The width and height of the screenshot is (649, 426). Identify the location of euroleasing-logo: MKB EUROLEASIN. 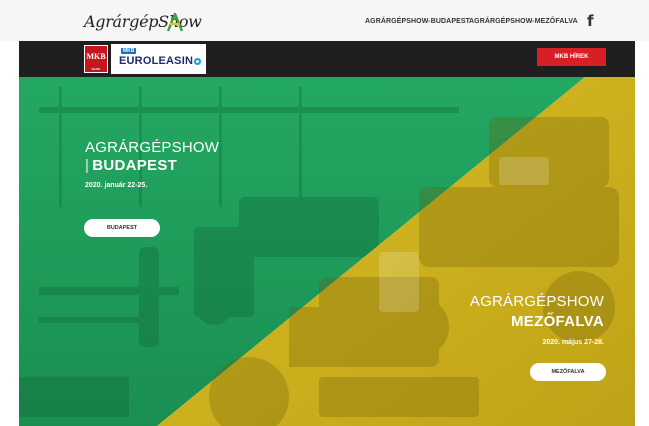
(158, 59).